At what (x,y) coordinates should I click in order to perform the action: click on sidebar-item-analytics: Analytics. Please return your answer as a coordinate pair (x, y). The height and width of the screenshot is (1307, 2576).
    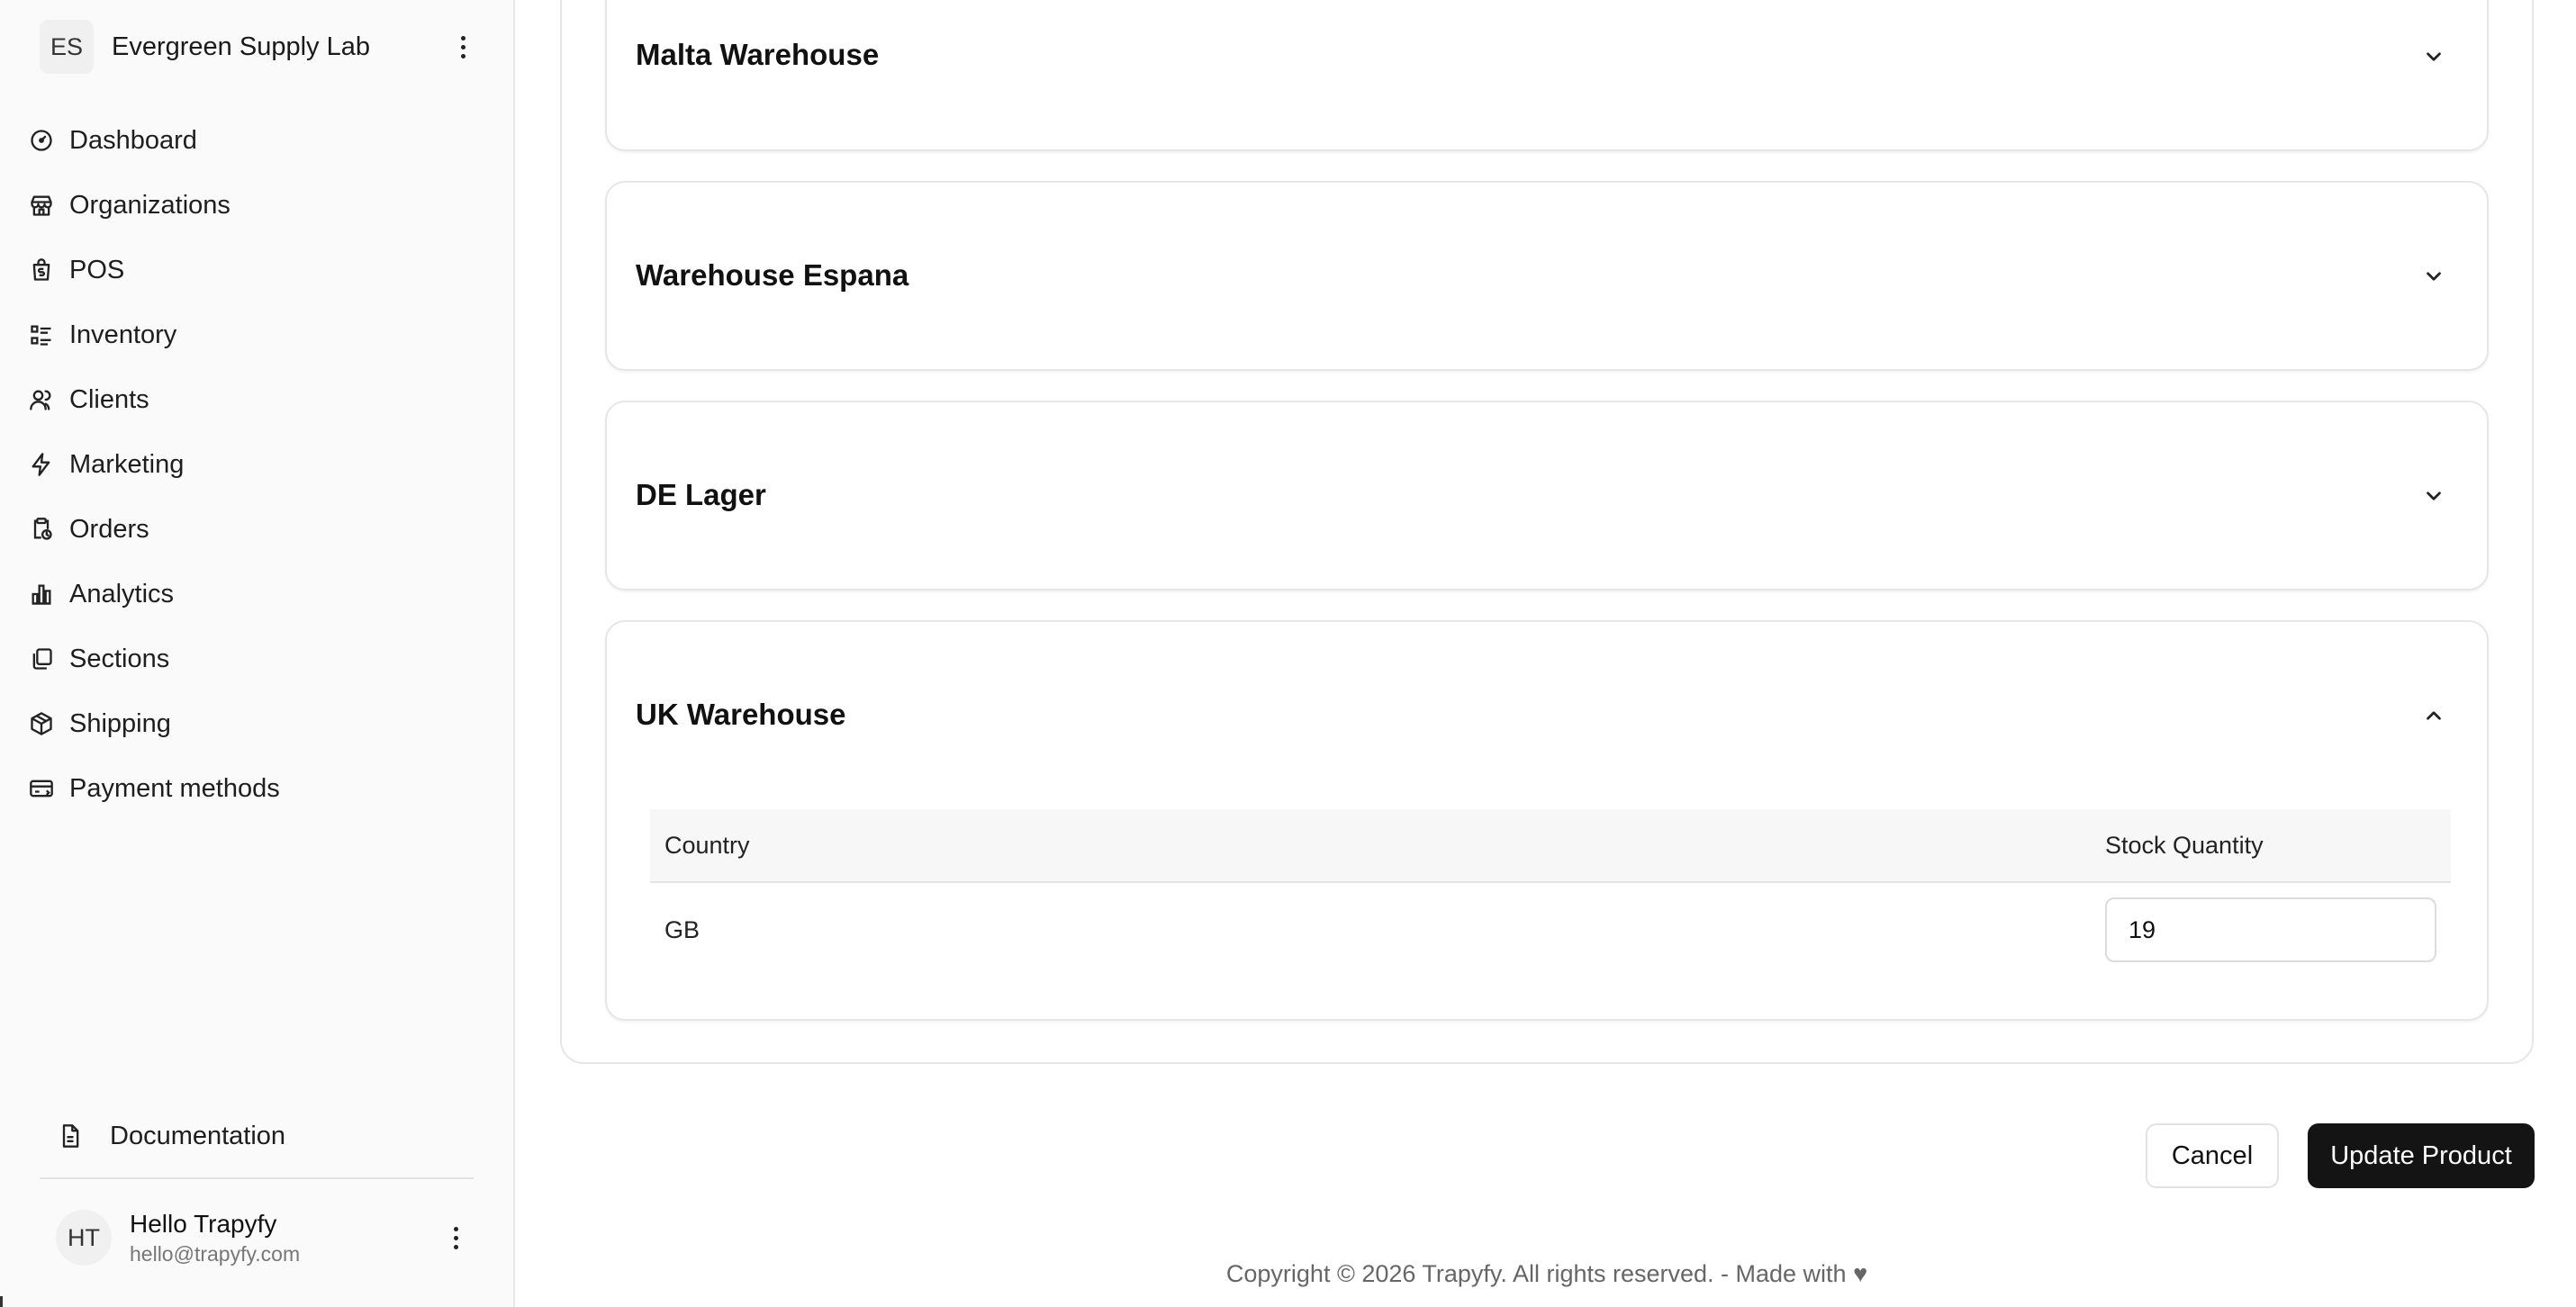
    Looking at the image, I should click on (252, 594).